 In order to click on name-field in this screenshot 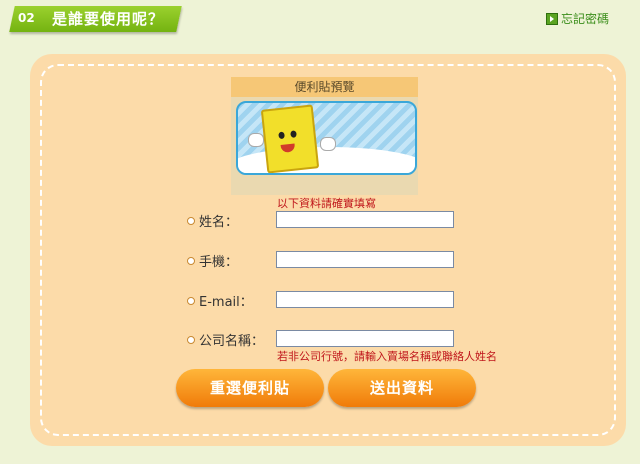, I will do `click(365, 219)`.